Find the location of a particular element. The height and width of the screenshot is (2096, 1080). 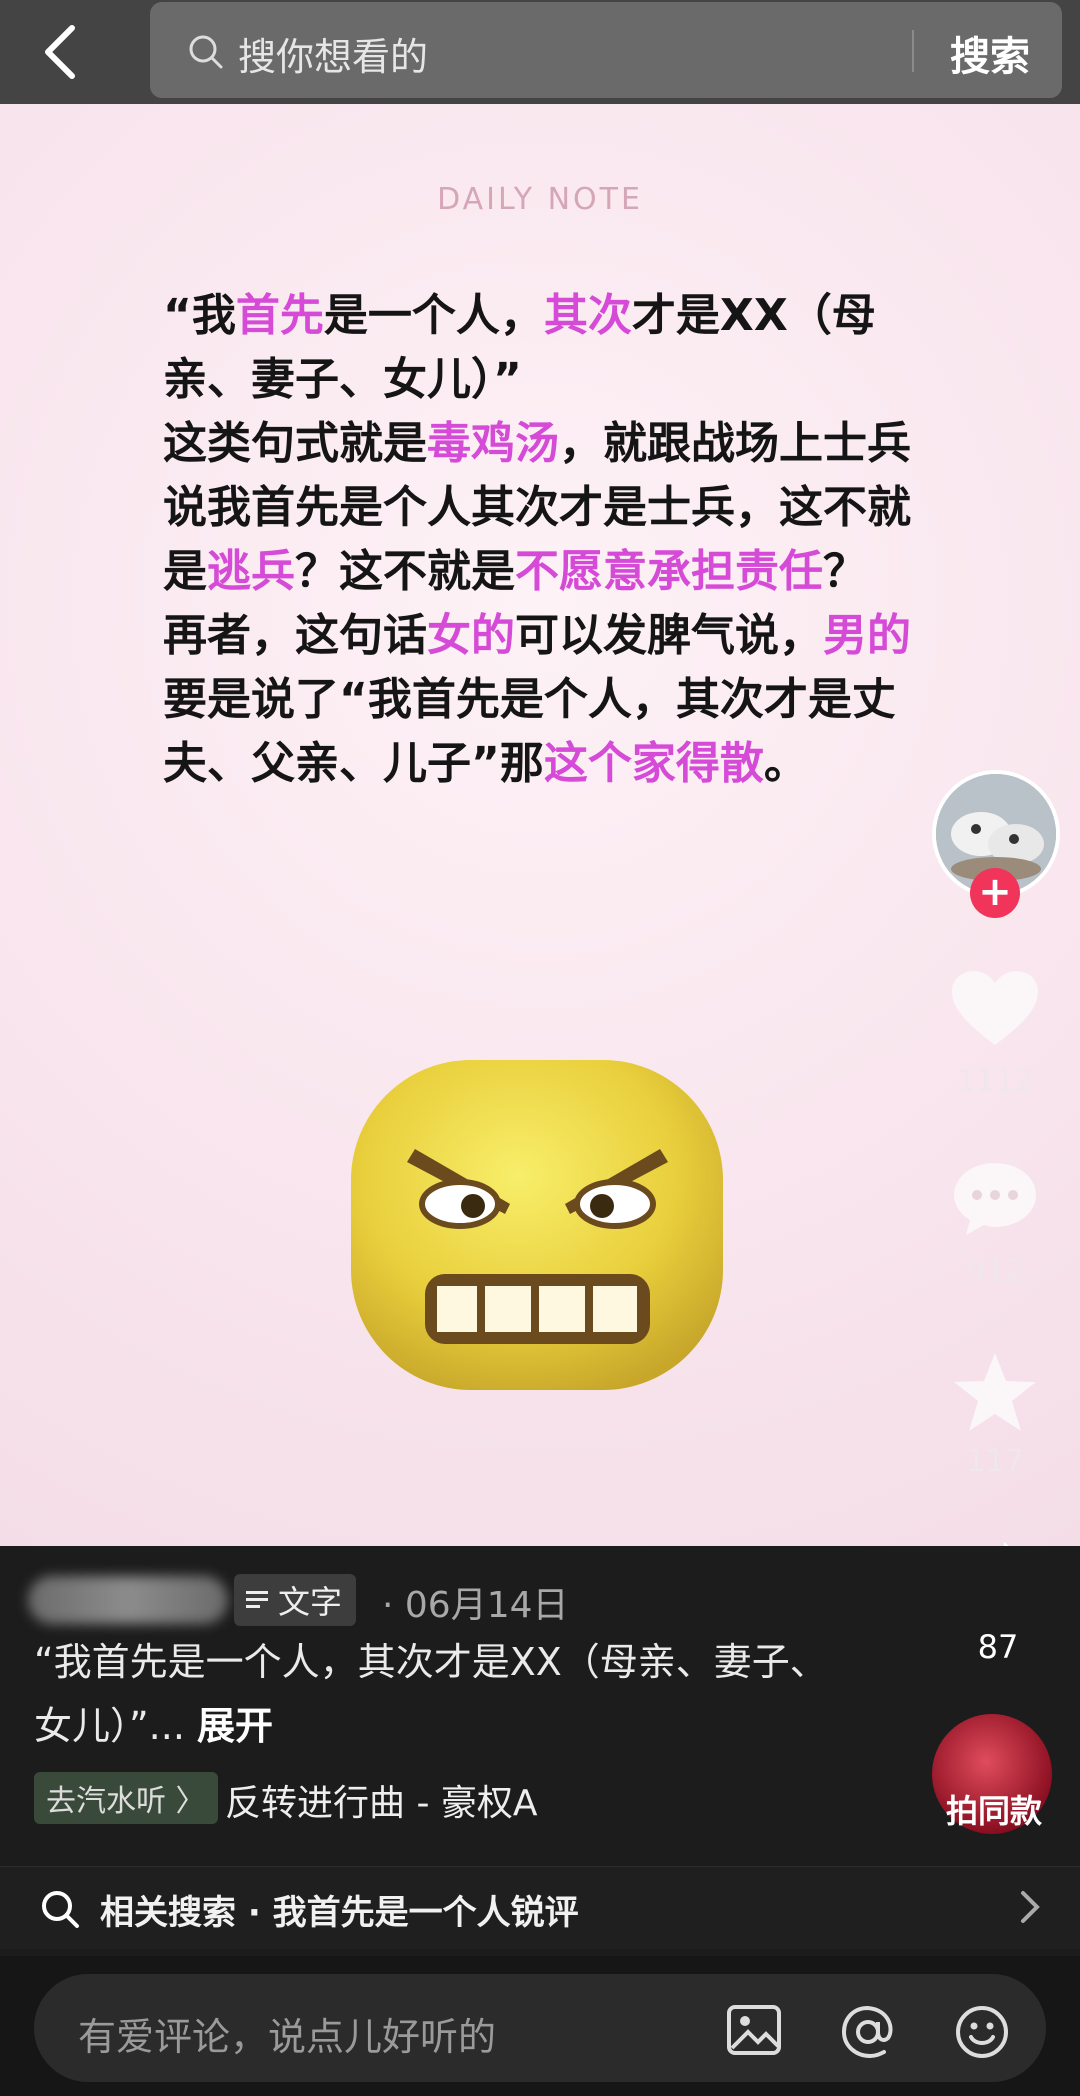

emoji-icon is located at coordinates (982, 2032).